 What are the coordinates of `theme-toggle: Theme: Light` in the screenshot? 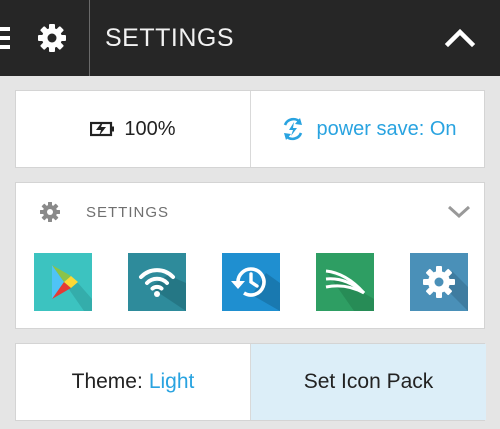 It's located at (133, 382).